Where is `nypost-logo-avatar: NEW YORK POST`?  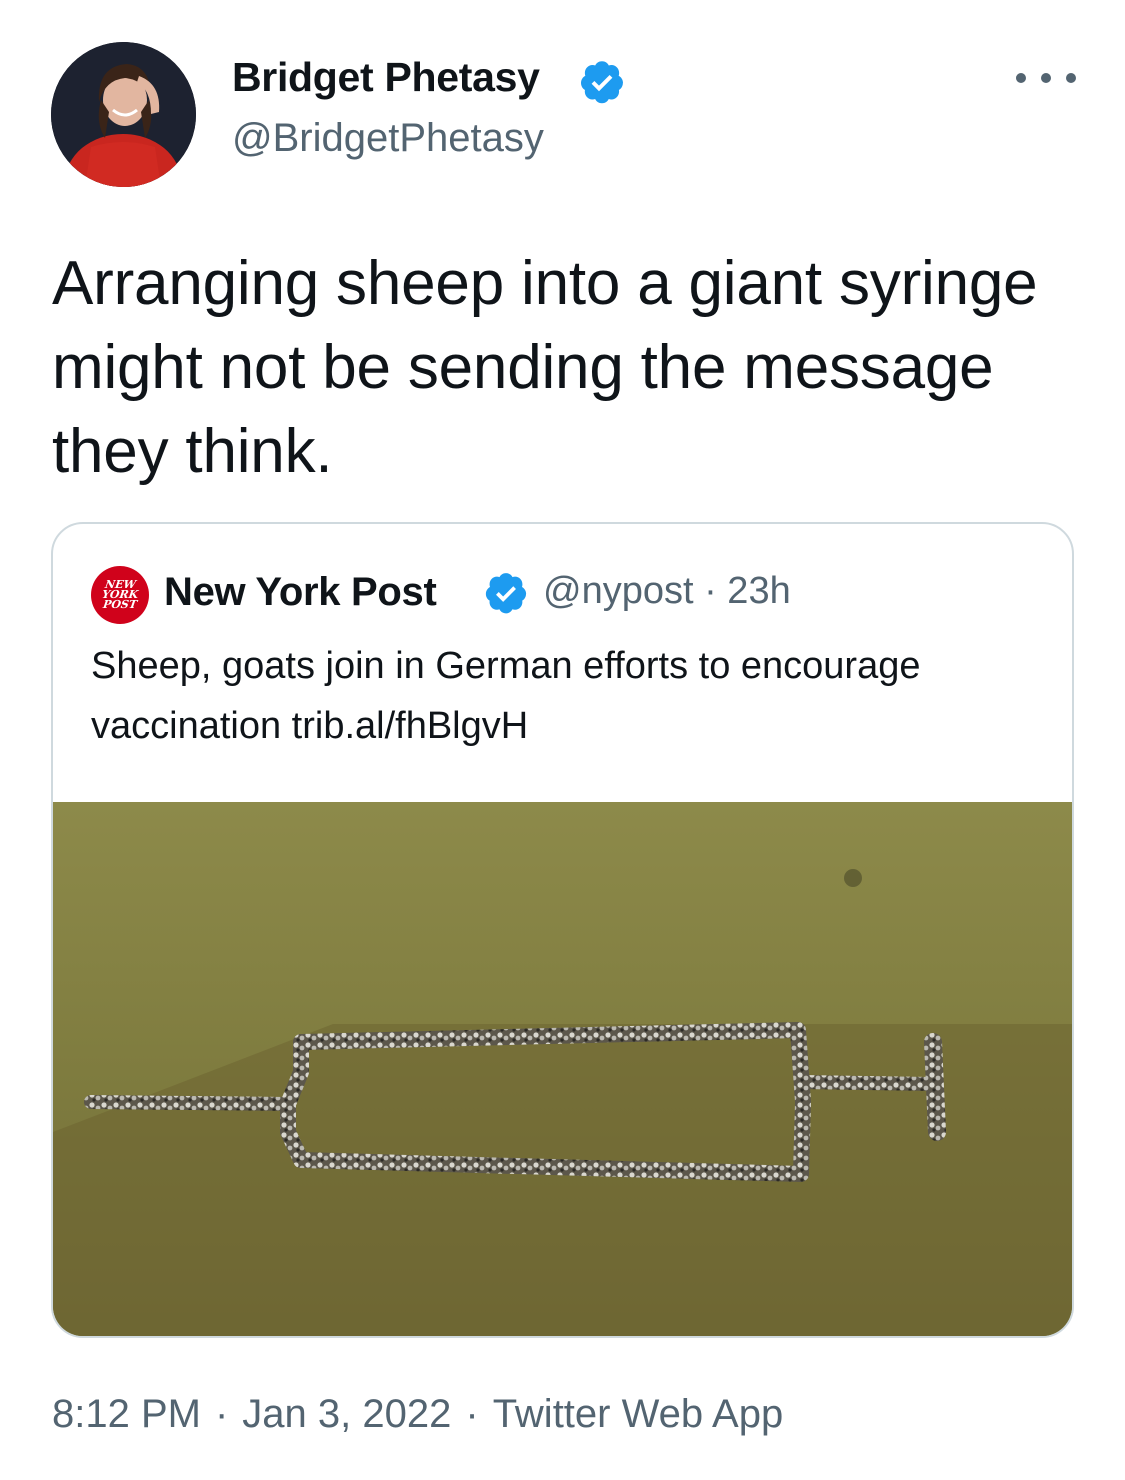 nypost-logo-avatar: NEW YORK POST is located at coordinates (120, 595).